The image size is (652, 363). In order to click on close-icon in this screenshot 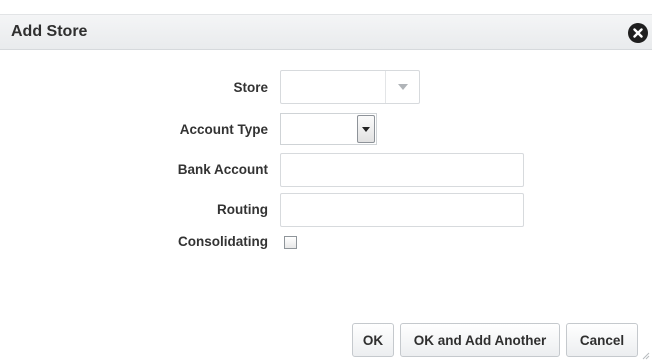, I will do `click(638, 33)`.